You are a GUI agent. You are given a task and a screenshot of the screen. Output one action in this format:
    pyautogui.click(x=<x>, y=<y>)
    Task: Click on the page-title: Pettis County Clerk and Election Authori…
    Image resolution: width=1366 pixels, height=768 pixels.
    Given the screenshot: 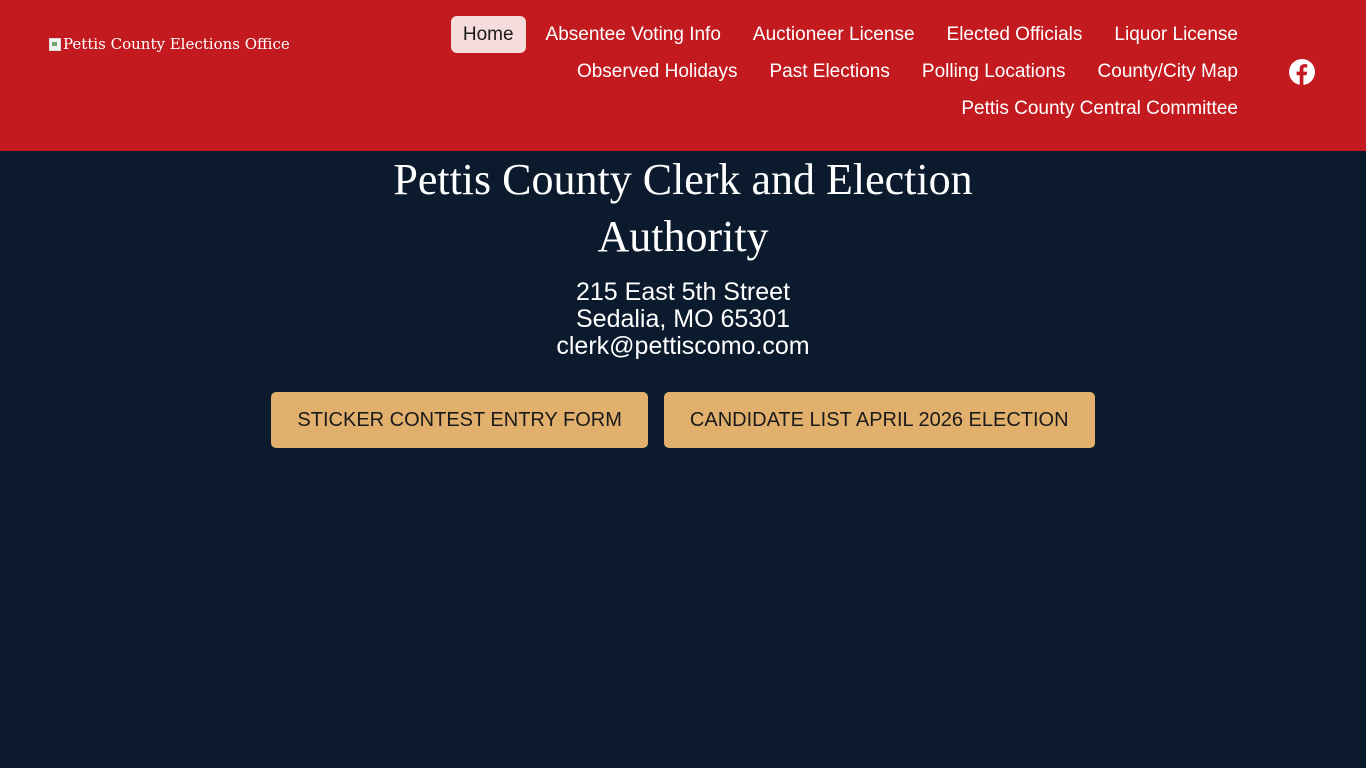 What is the action you would take?
    pyautogui.click(x=683, y=208)
    